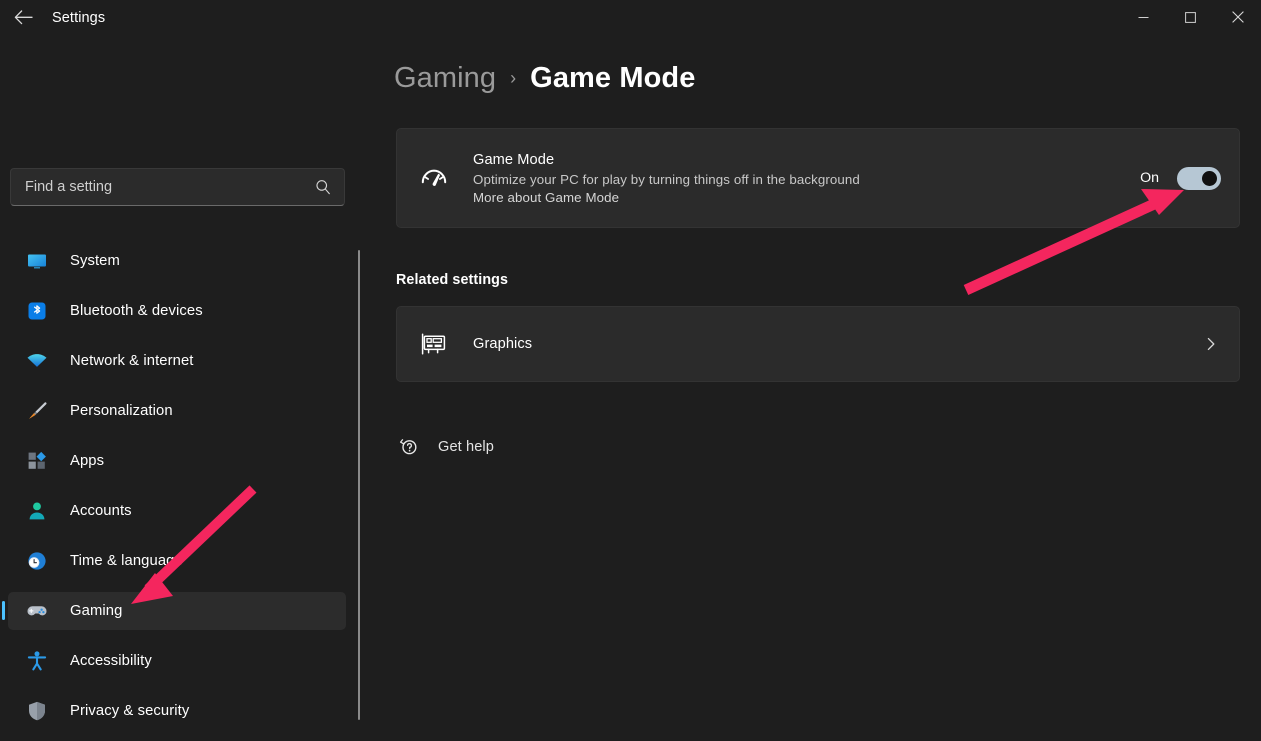  What do you see at coordinates (177, 411) in the screenshot?
I see `sidebar-item-personalization: Personalization` at bounding box center [177, 411].